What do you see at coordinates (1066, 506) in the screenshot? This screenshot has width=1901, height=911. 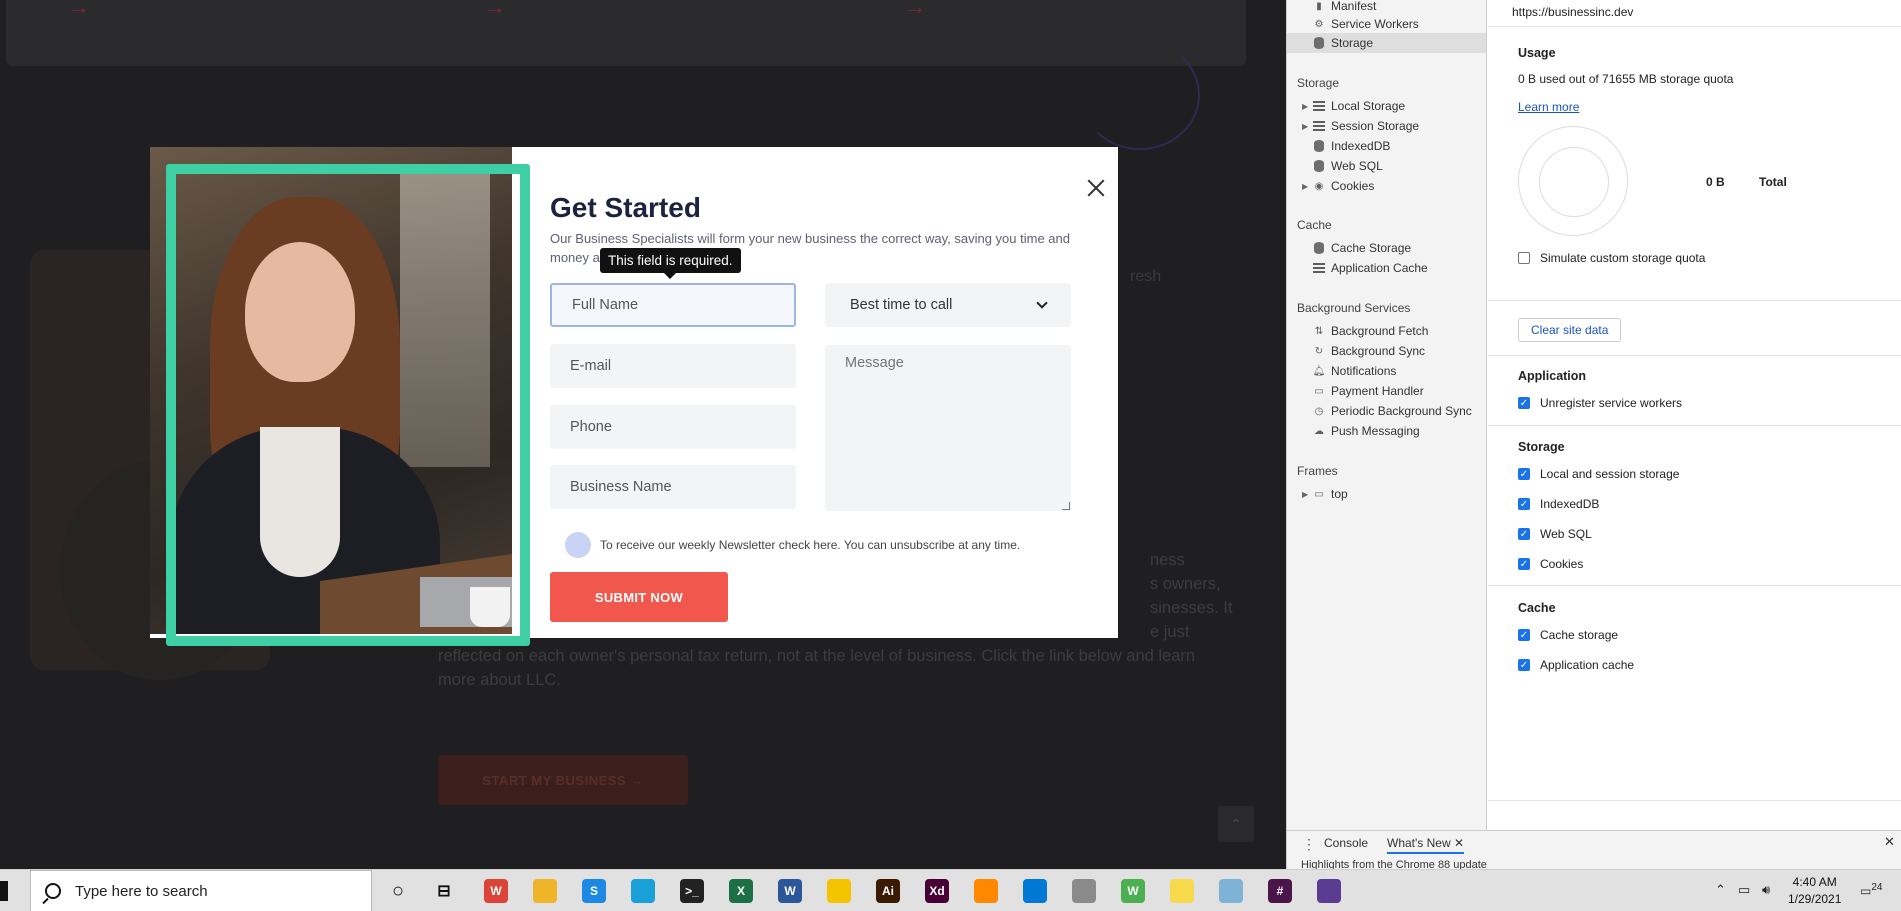 I see `resize-grip-icon` at bounding box center [1066, 506].